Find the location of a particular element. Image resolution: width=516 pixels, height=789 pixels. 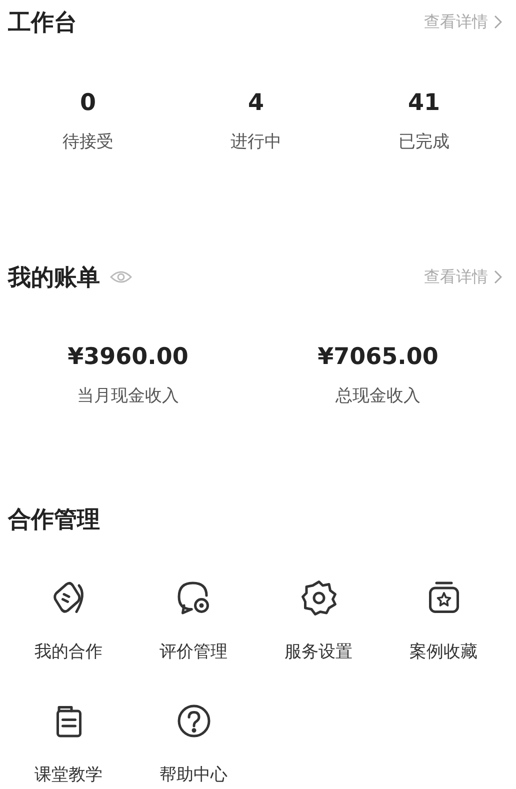

section-title: 工作台 is located at coordinates (42, 23).